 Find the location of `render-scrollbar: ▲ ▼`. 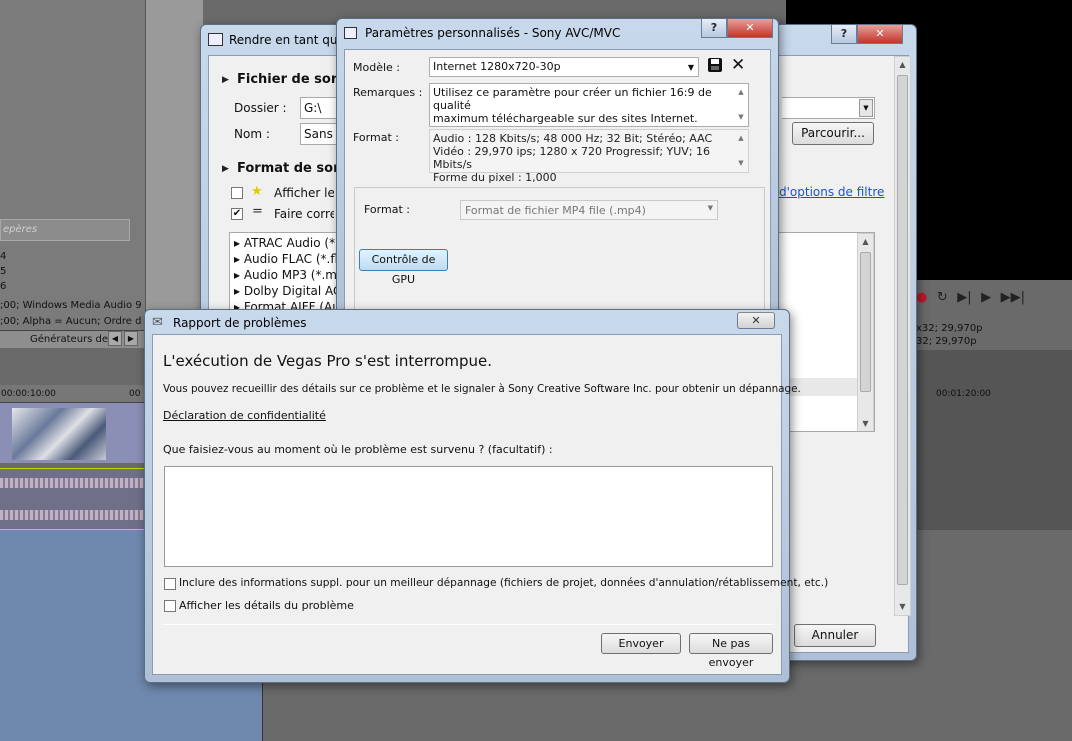

render-scrollbar: ▲ ▼ is located at coordinates (902, 336).